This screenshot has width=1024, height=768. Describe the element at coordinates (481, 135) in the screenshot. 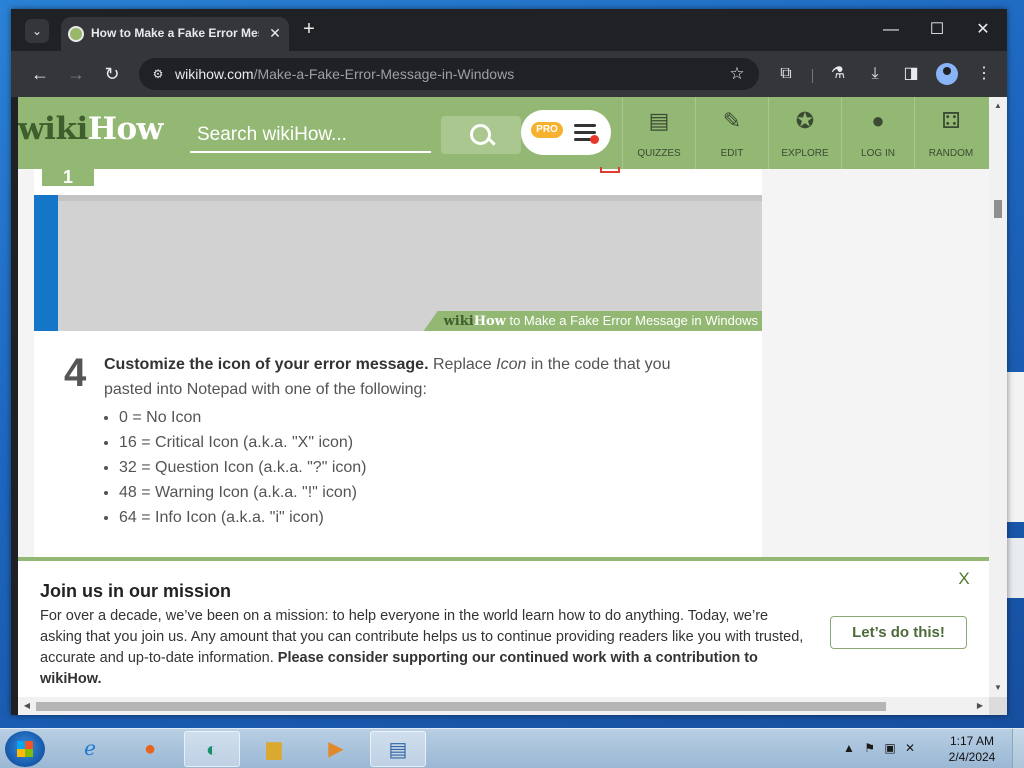

I see `search-icon` at that location.